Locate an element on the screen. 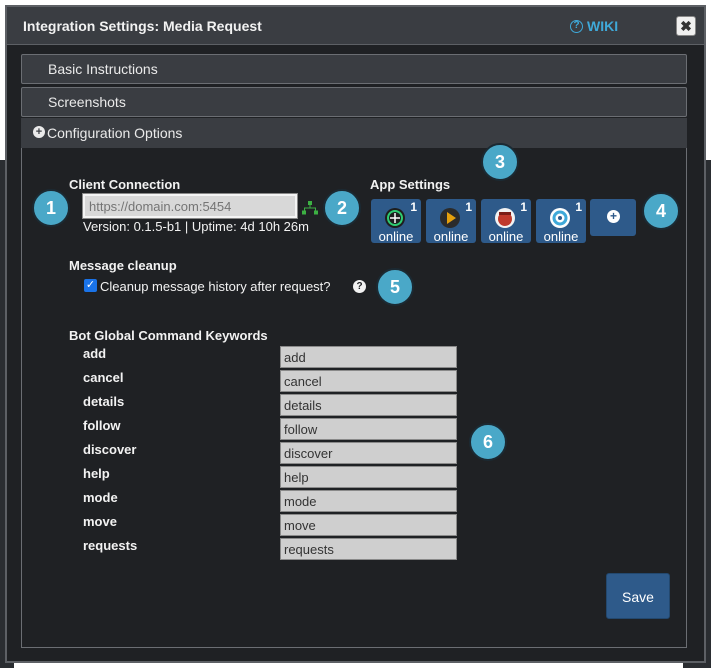 This screenshot has width=711, height=668. accordion-screenshots: Screenshots is located at coordinates (354, 102).